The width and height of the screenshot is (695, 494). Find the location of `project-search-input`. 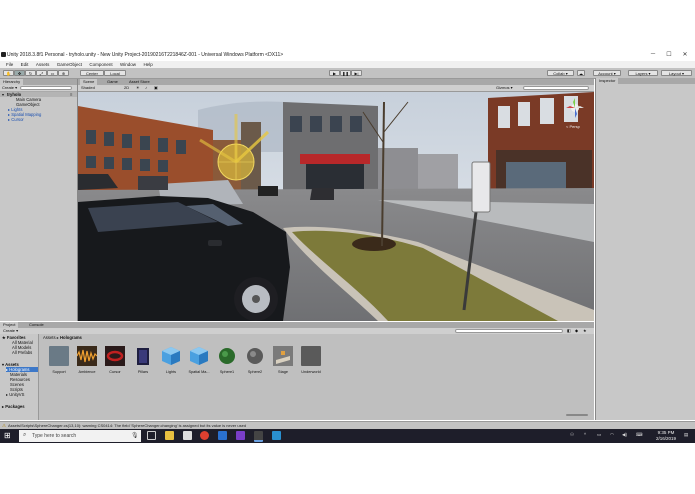

project-search-input is located at coordinates (509, 331).